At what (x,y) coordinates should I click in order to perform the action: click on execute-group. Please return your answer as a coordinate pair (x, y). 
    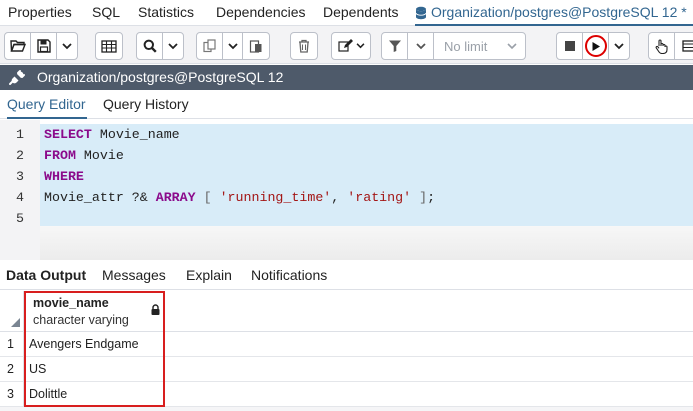
    Looking at the image, I should click on (593, 46).